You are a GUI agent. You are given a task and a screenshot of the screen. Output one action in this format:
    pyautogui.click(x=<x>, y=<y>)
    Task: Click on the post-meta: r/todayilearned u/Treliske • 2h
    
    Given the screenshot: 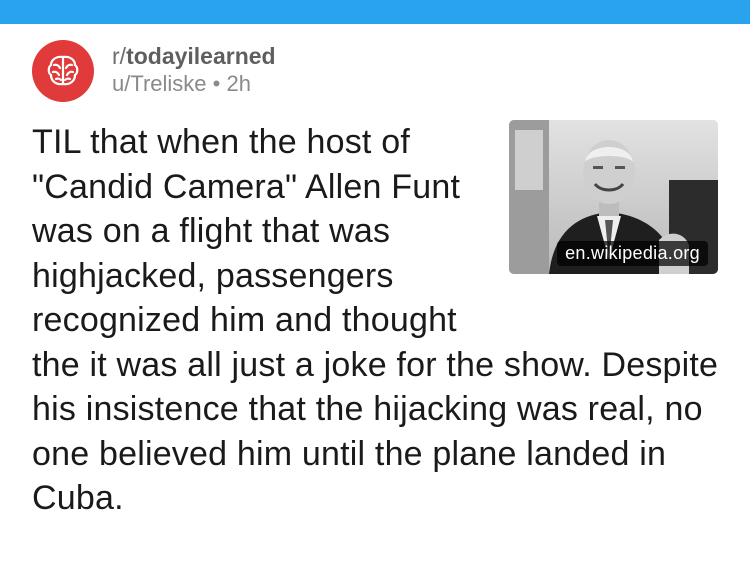 What is the action you would take?
    pyautogui.click(x=194, y=70)
    